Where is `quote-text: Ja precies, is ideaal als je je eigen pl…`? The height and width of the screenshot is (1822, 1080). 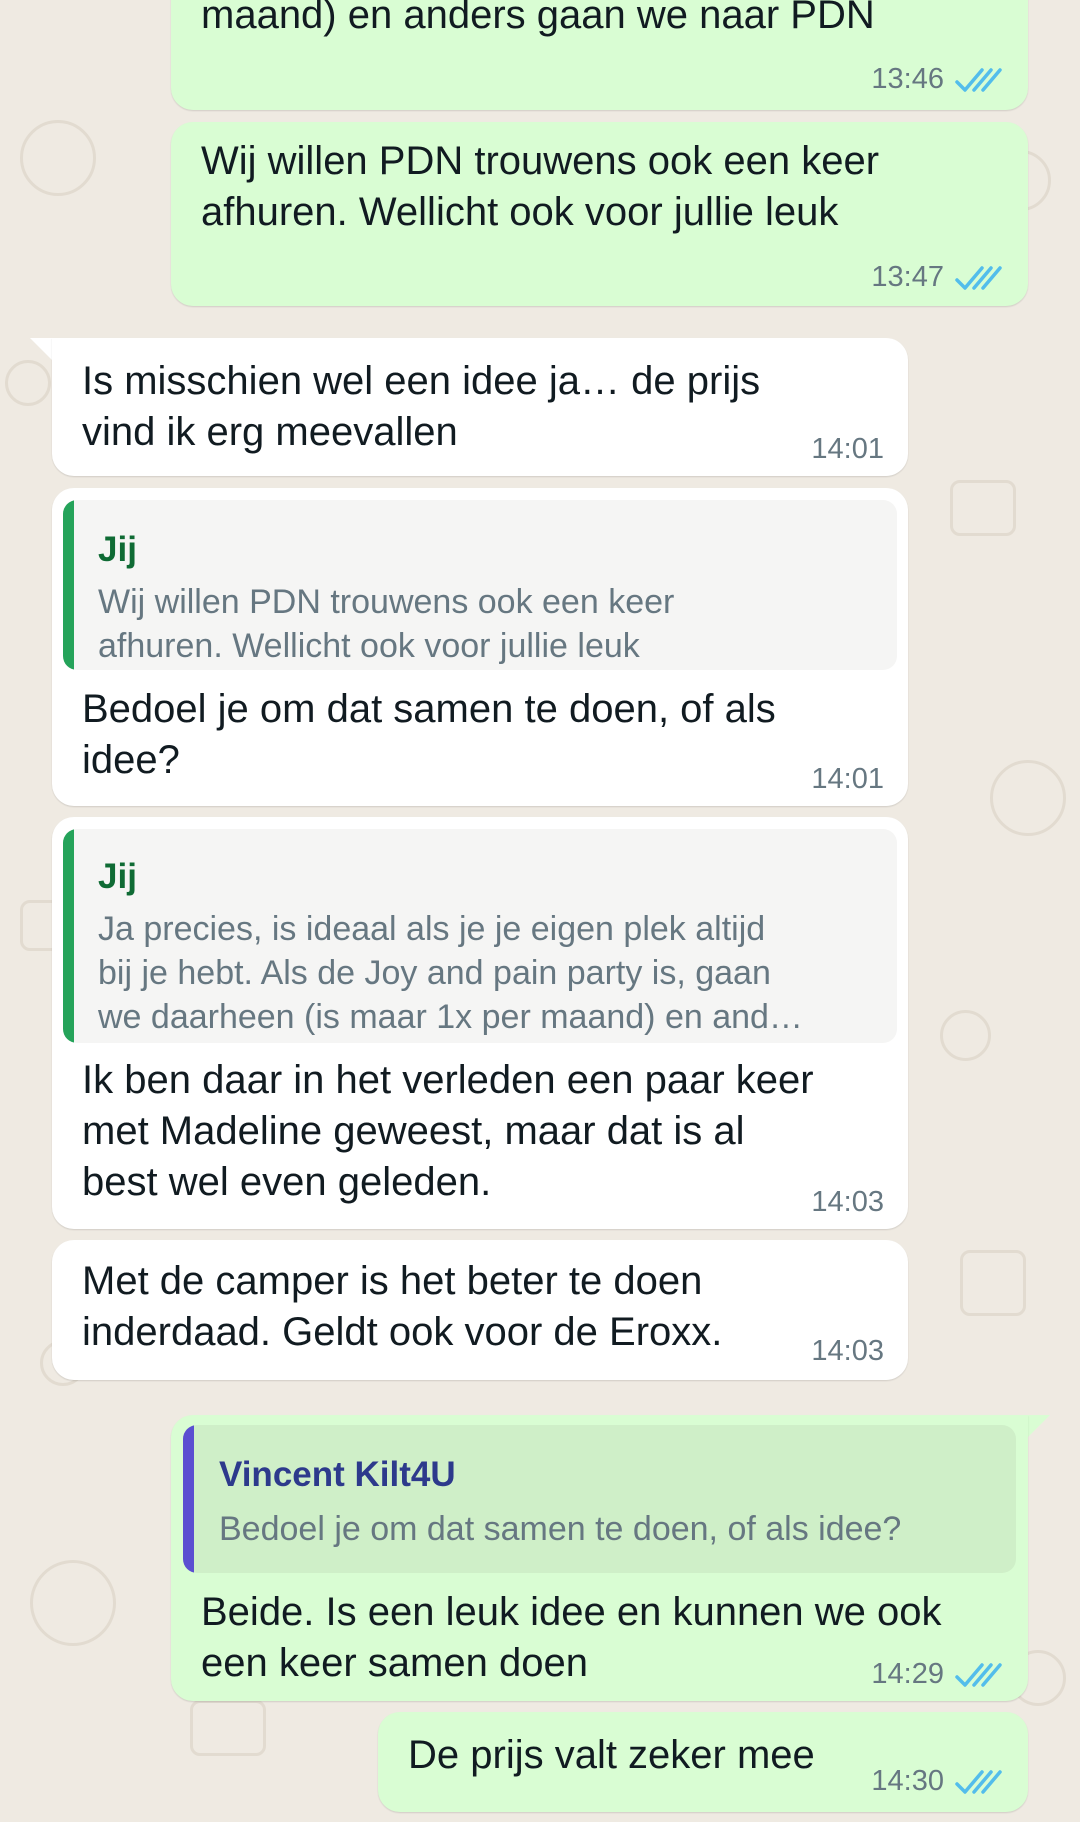
quote-text: Ja precies, is ideaal als je je eigen pl… is located at coordinates (450, 973).